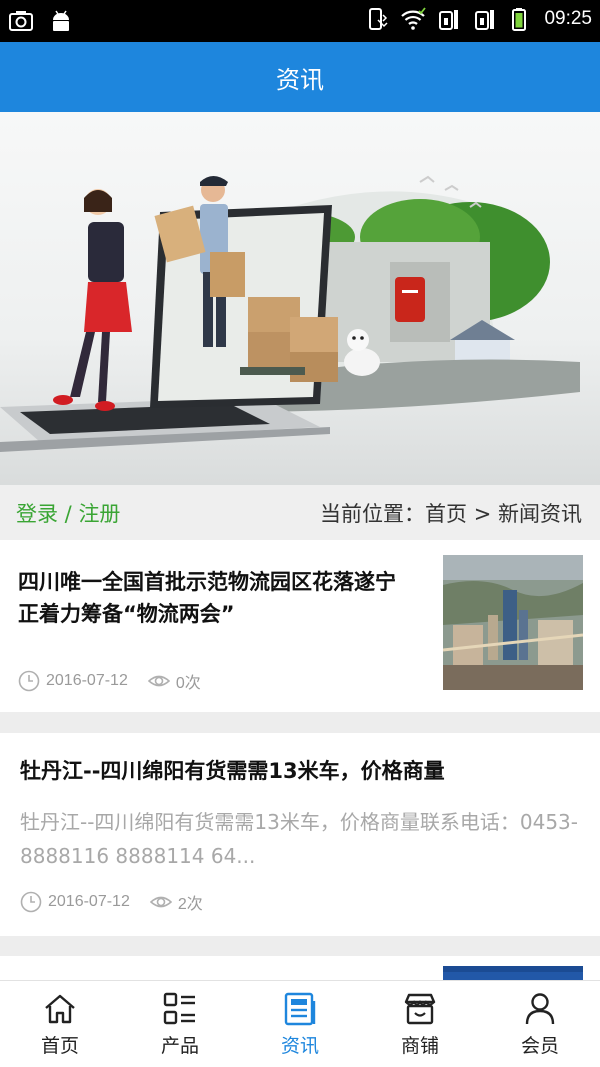 Image resolution: width=600 pixels, height=1067 pixels. What do you see at coordinates (519, 19) in the screenshot?
I see `battery-icon` at bounding box center [519, 19].